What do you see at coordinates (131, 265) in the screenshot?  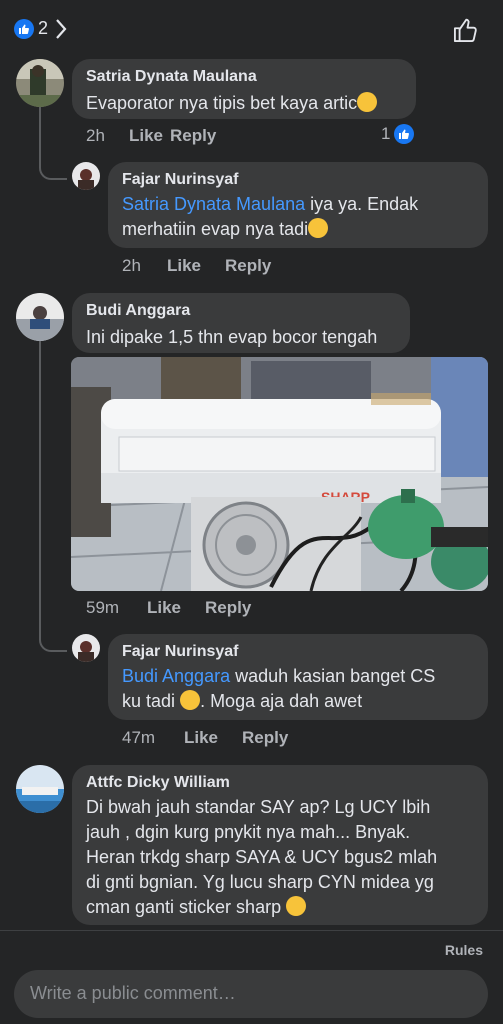 I see `reply-time: 2h` at bounding box center [131, 265].